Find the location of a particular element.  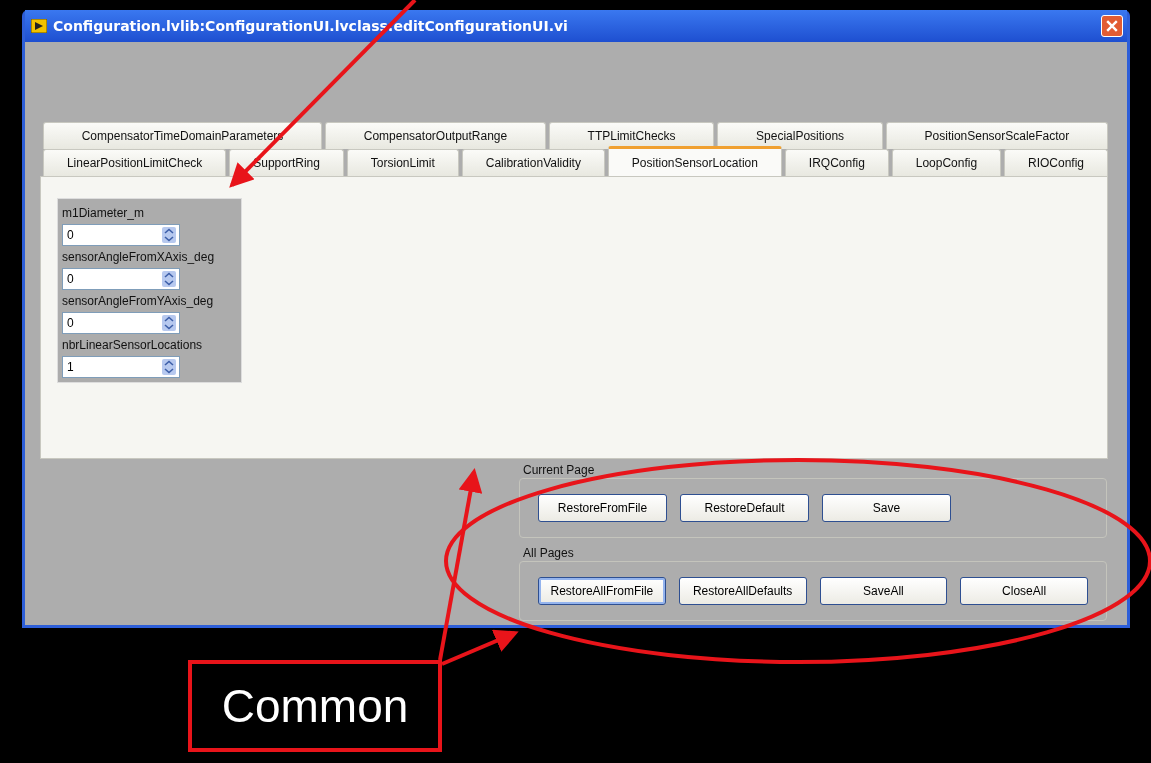

tab: LinearPositionLimitCheck is located at coordinates (135, 162).